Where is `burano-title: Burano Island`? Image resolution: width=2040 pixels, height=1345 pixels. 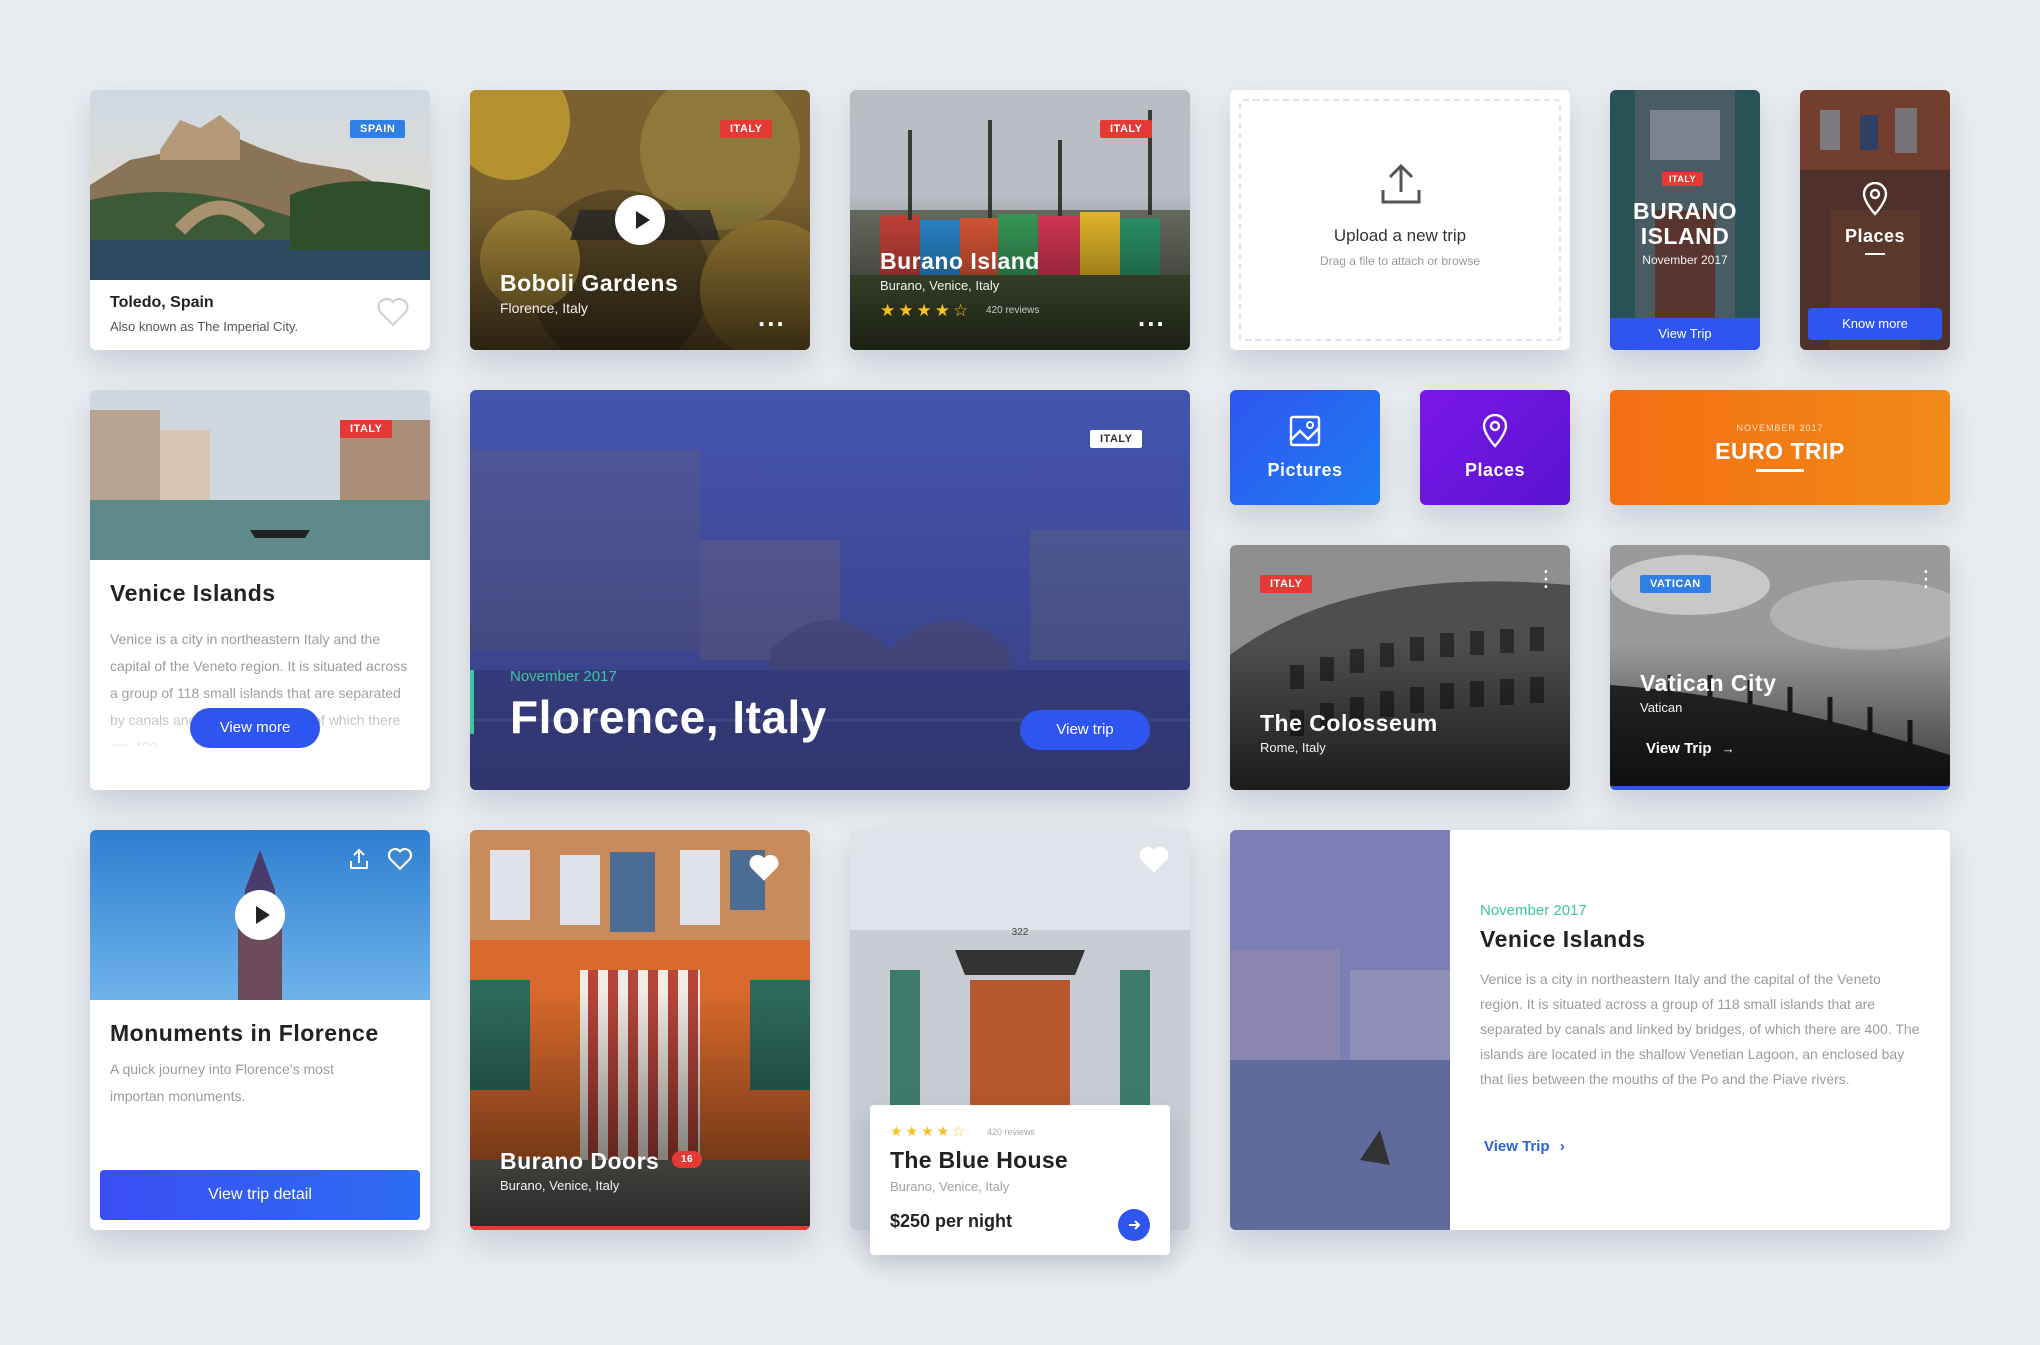
burano-title: Burano Island is located at coordinates (960, 261).